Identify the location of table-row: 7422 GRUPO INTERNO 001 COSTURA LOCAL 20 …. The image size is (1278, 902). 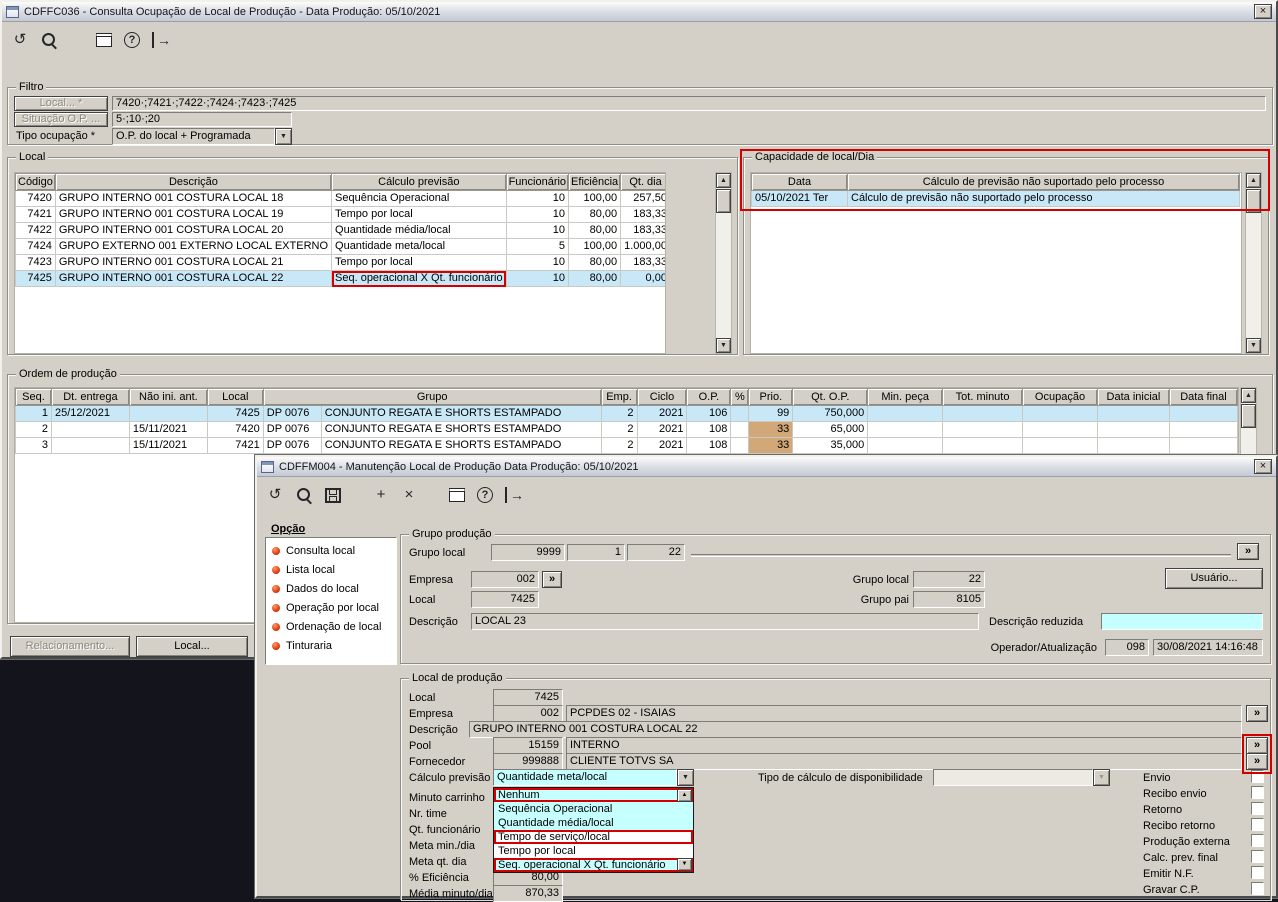
(340, 230).